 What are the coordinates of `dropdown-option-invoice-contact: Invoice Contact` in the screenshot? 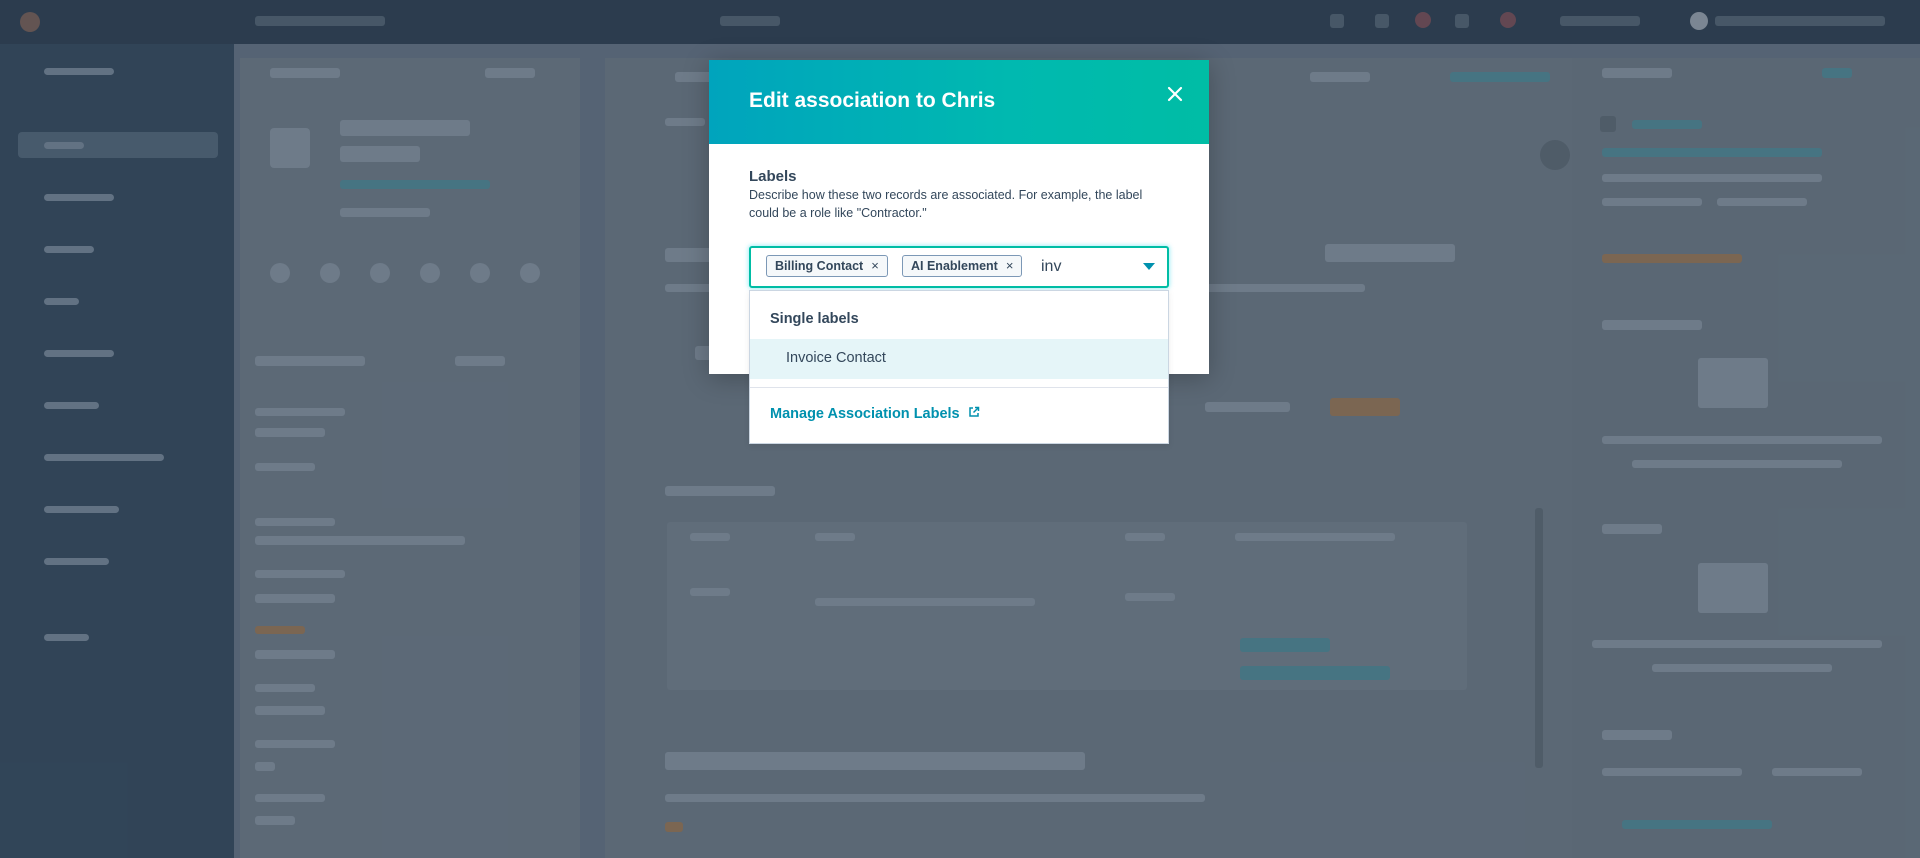 It's located at (959, 359).